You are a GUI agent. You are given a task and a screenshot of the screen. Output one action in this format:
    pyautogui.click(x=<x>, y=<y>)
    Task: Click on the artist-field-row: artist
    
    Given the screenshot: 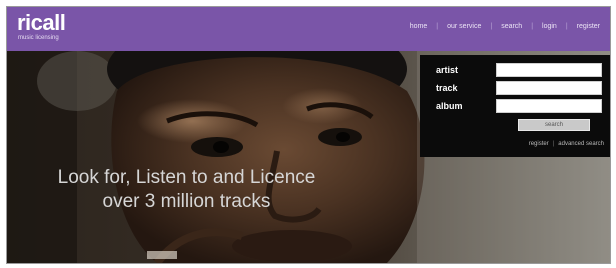 What is the action you would take?
    pyautogui.click(x=523, y=71)
    